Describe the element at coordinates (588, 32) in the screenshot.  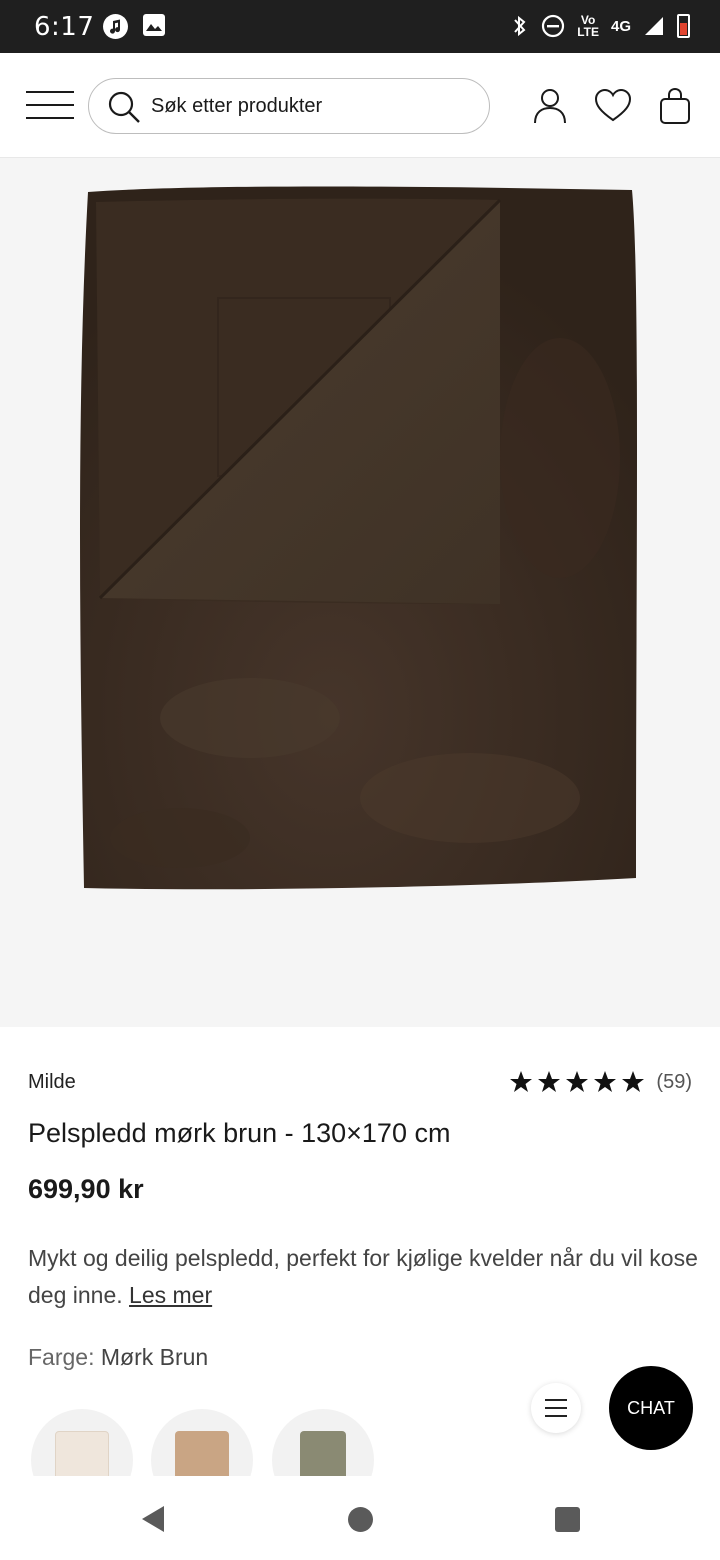
I see `lte-label: LTE` at that location.